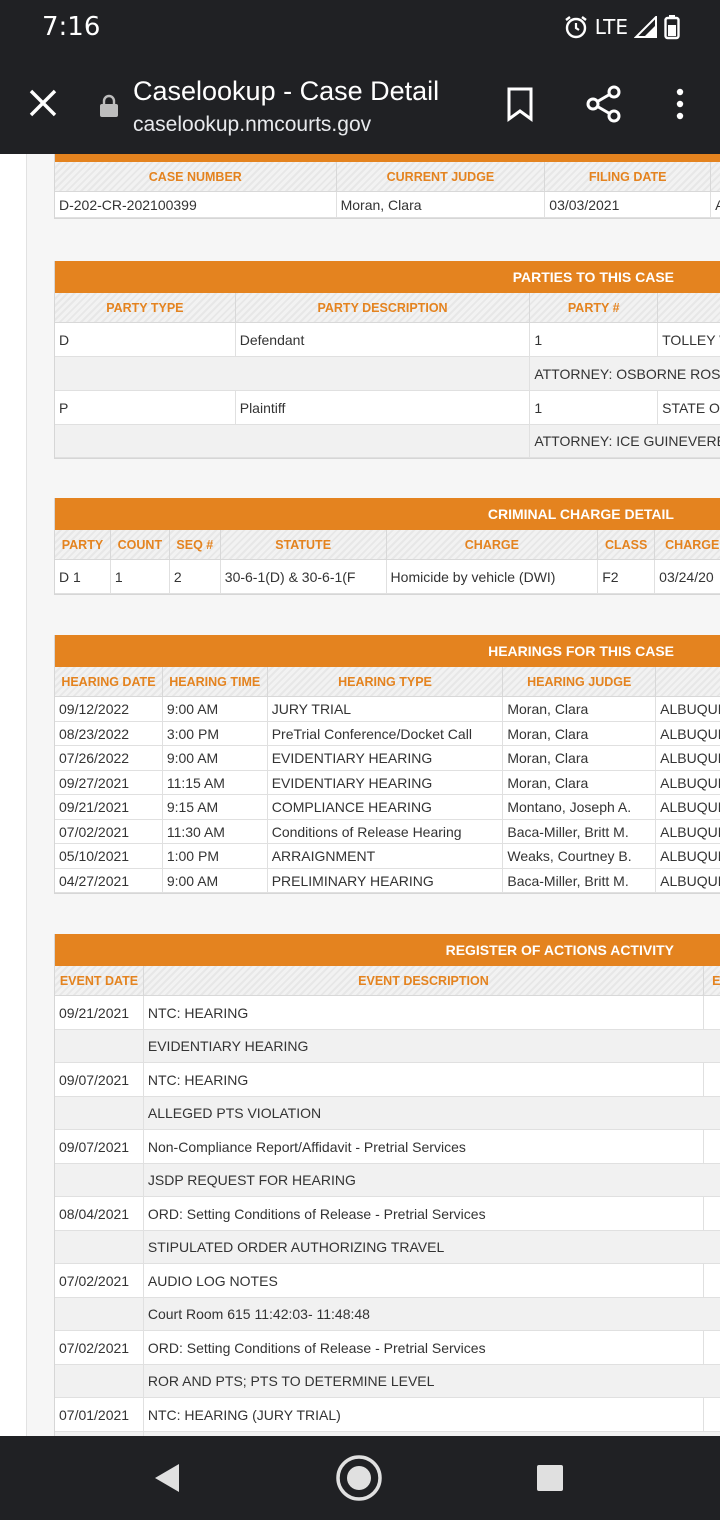 The image size is (720, 1520). Describe the element at coordinates (99, 980) in the screenshot. I see `column-header: EVENT DATE` at that location.